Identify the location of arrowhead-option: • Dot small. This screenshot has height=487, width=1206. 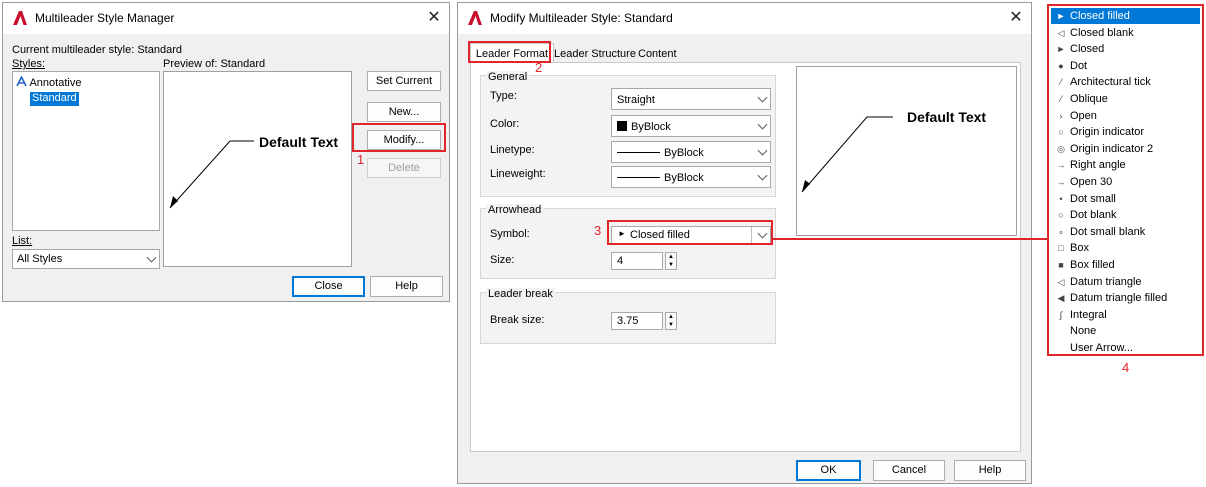
(1125, 199).